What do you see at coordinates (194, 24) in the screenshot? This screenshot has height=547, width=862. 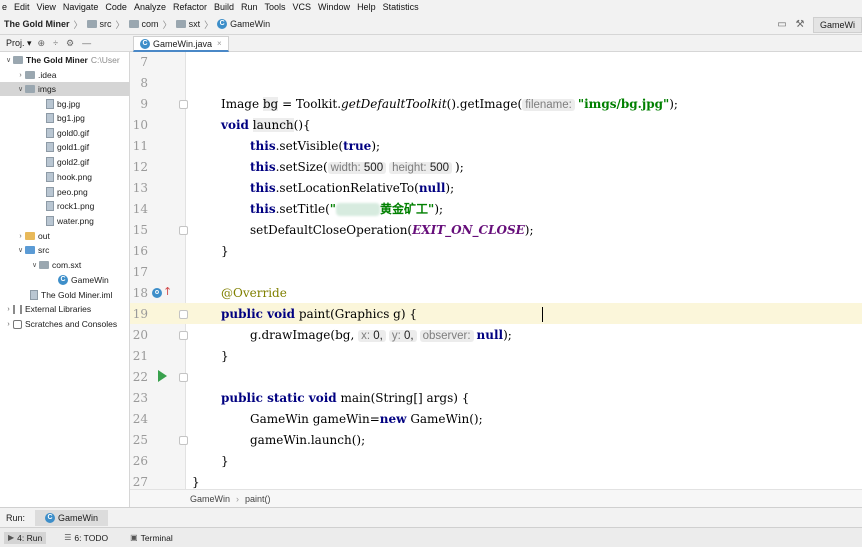 I see `nav-crumb-label: sxt` at bounding box center [194, 24].